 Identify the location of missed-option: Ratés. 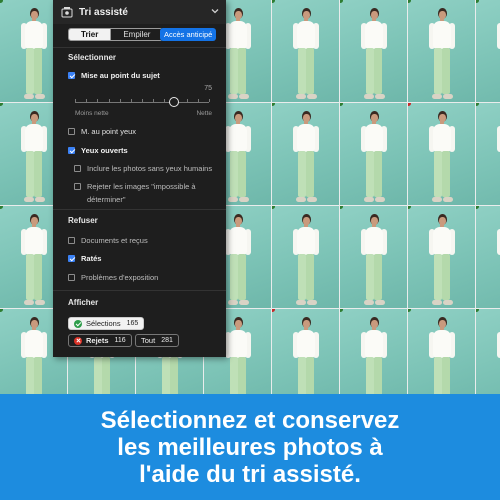
(84, 258).